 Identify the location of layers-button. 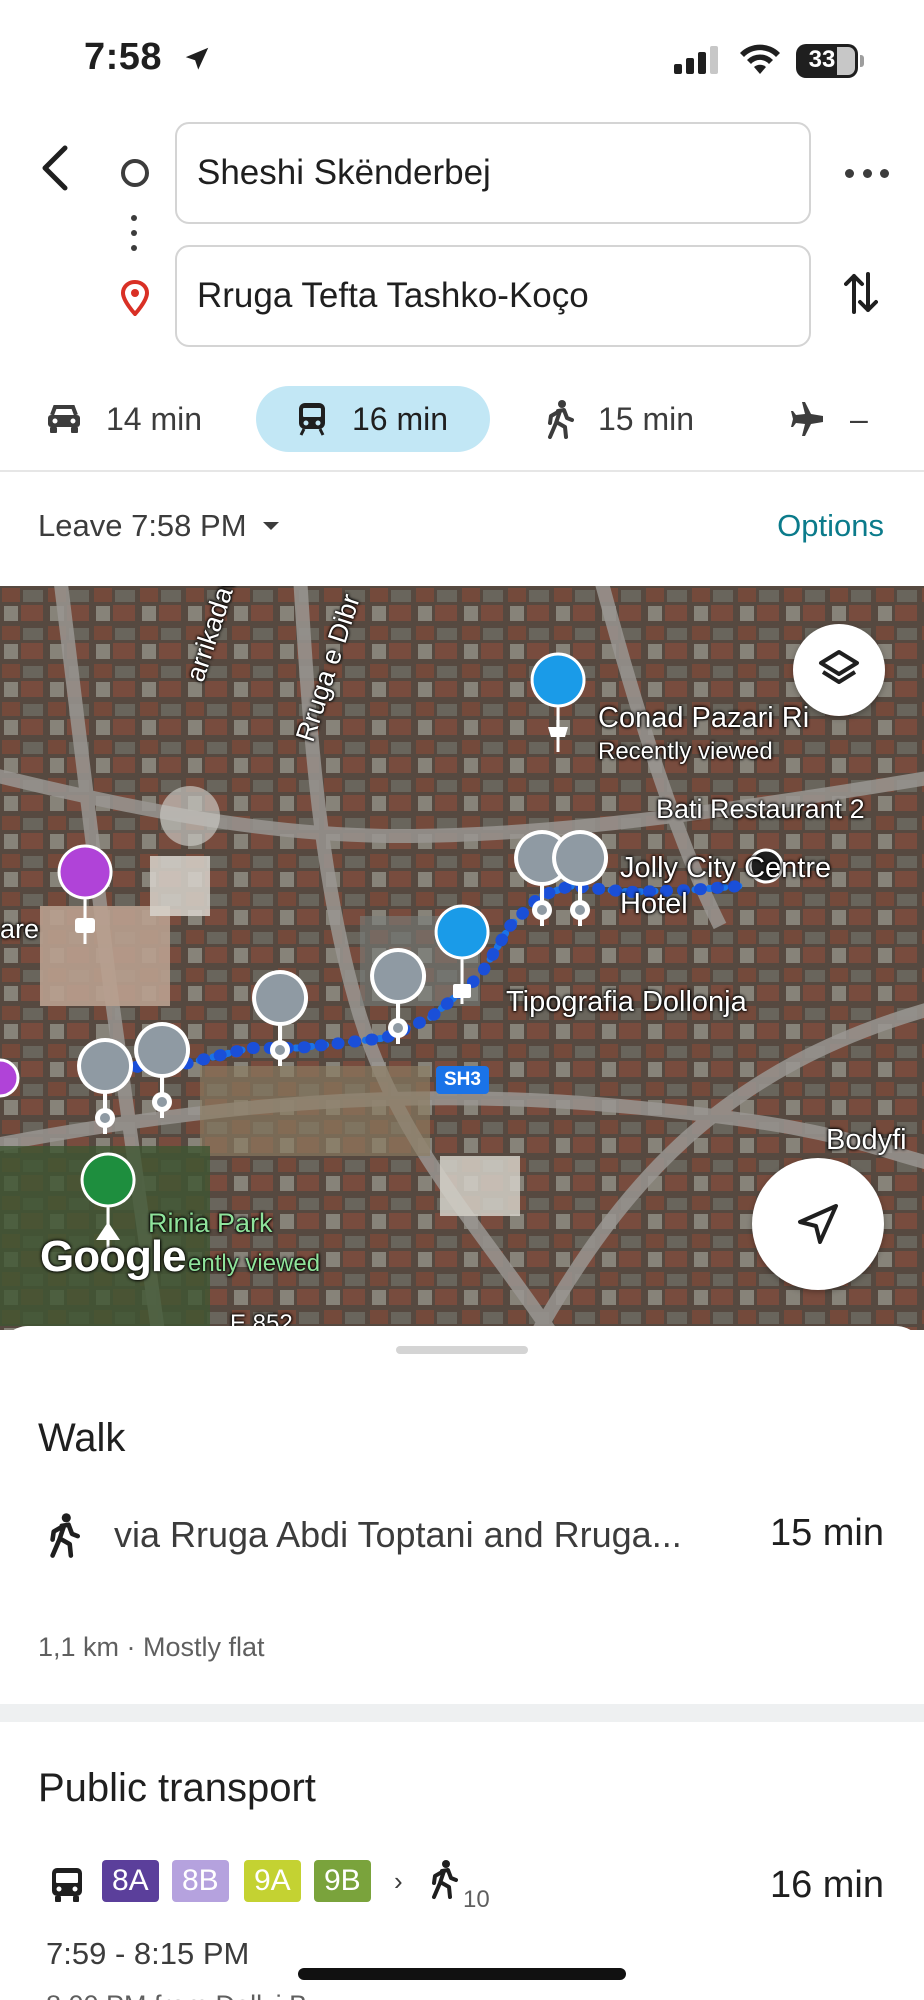
(839, 670).